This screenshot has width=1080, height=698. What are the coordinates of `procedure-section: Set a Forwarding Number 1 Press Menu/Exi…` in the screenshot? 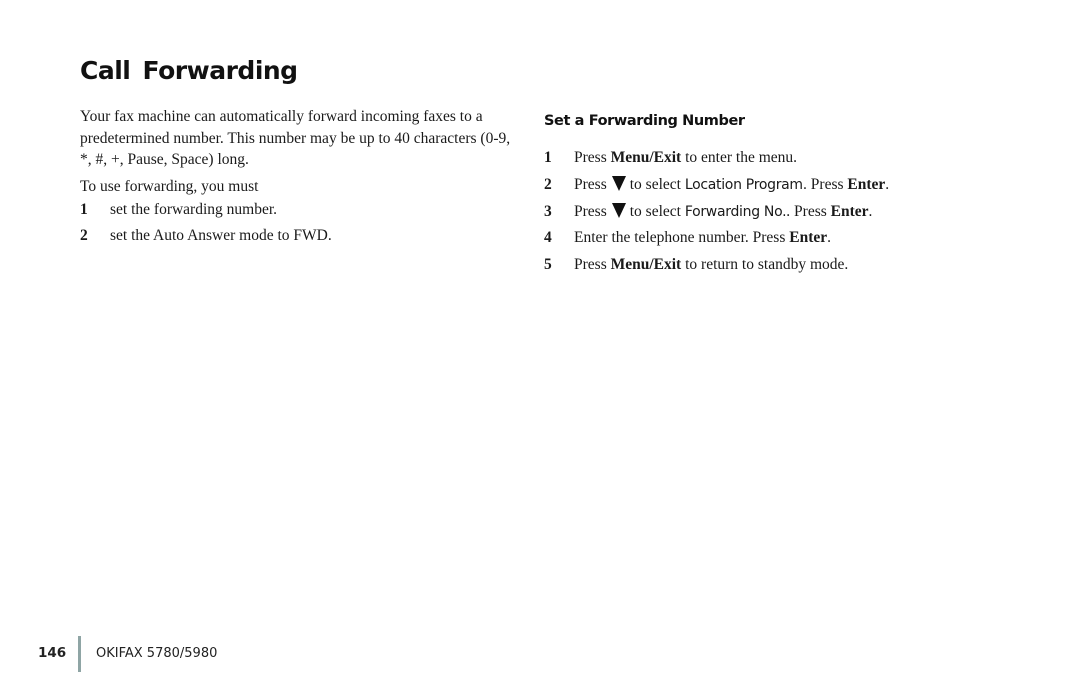 It's located at (754, 195).